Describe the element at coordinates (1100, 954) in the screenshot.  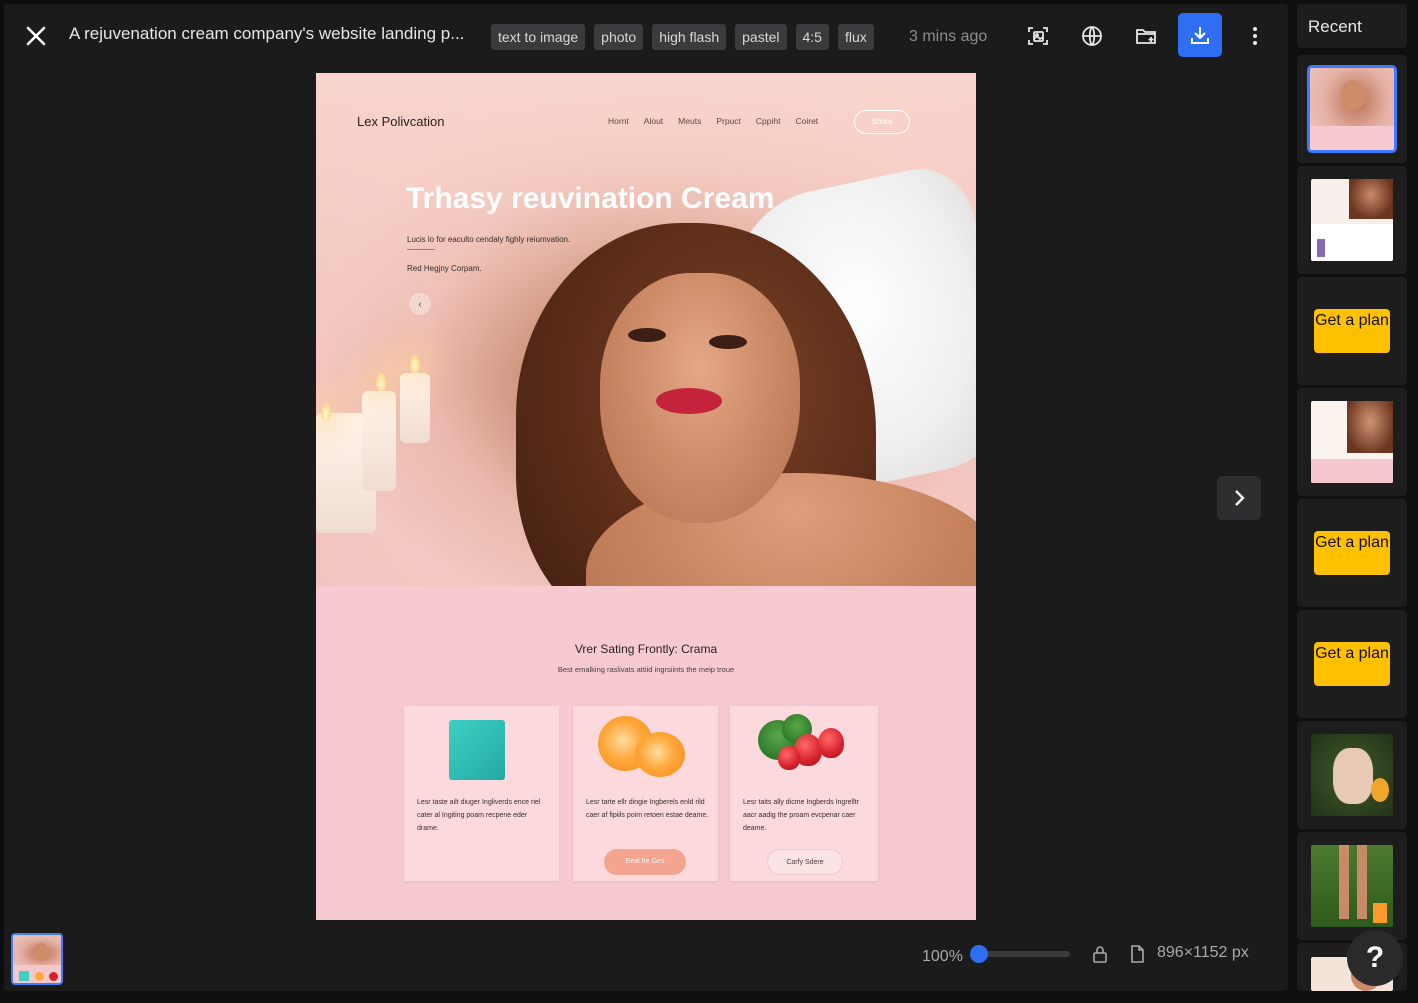
I see `lock-icon` at that location.